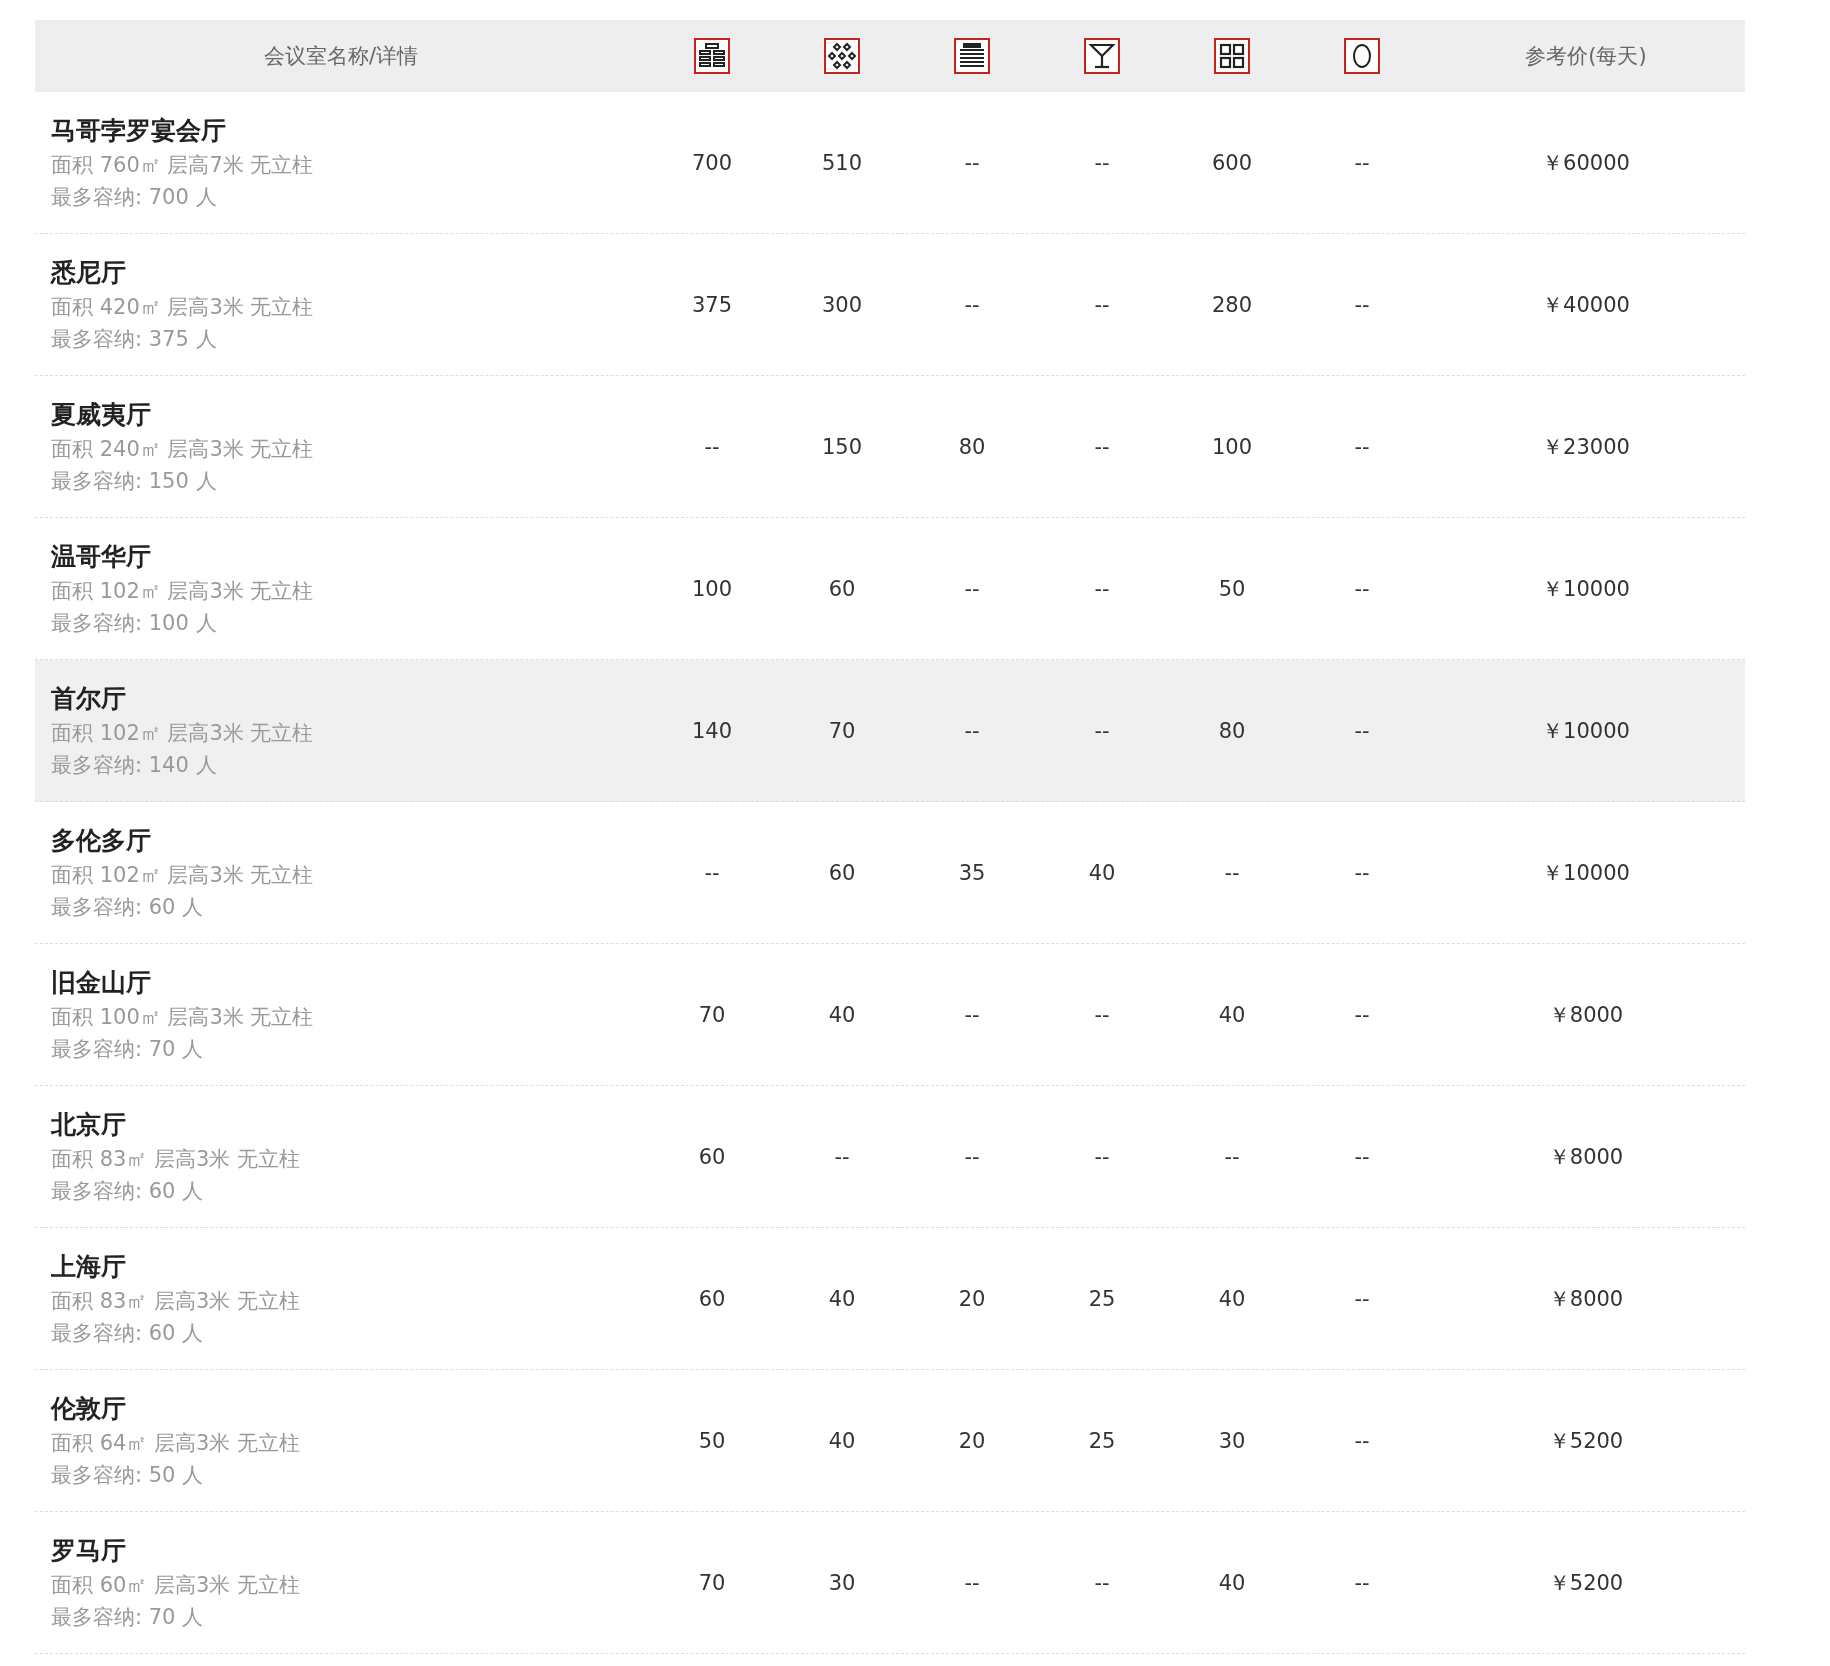 This screenshot has height=1666, width=1830. Describe the element at coordinates (712, 304) in the screenshot. I see `table-cell: 375` at that location.